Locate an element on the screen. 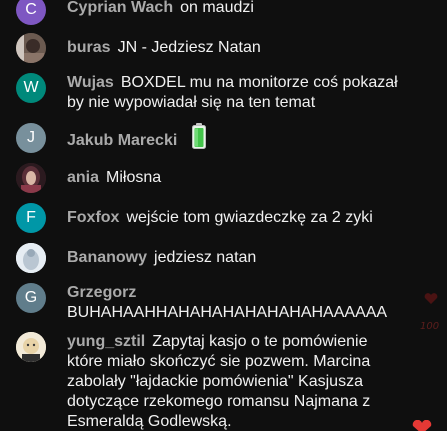 Image resolution: width=447 pixels, height=431 pixels. message-body: Cyprian Wach on maudzi is located at coordinates (160, 9).